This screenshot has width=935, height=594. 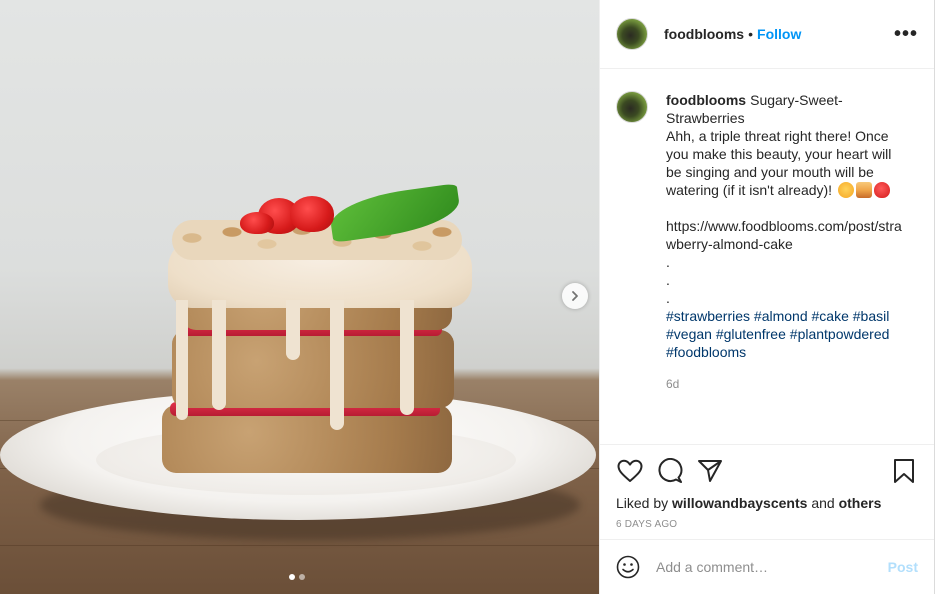 I want to click on add-comment-bar: Post, so click(x=767, y=566).